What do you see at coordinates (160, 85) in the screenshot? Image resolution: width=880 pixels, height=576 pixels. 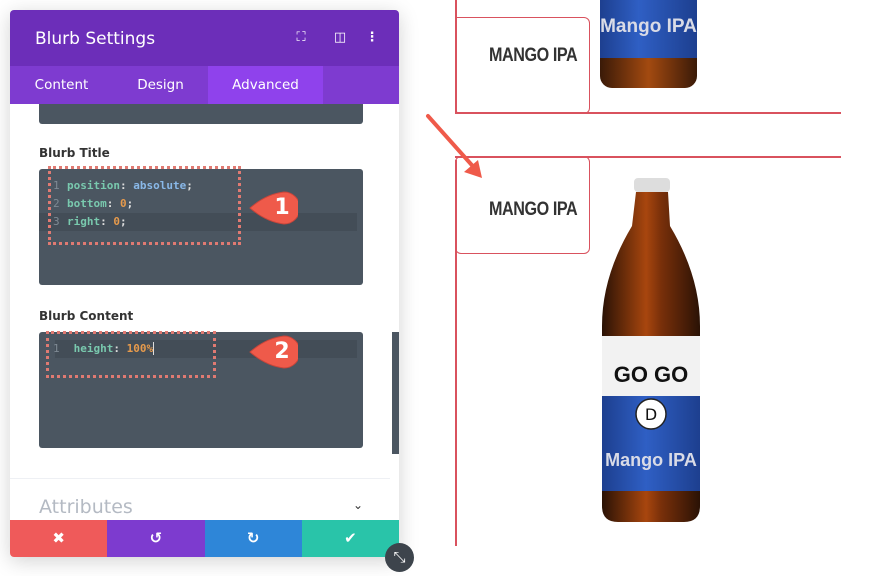 I see `tab-design: Design` at bounding box center [160, 85].